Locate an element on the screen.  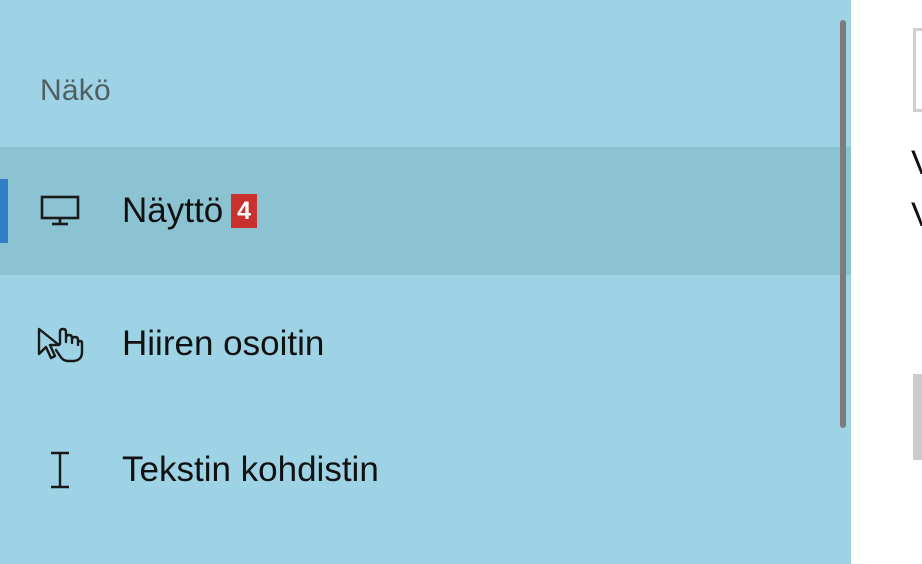
display-label-text: Näyttö is located at coordinates (173, 210).